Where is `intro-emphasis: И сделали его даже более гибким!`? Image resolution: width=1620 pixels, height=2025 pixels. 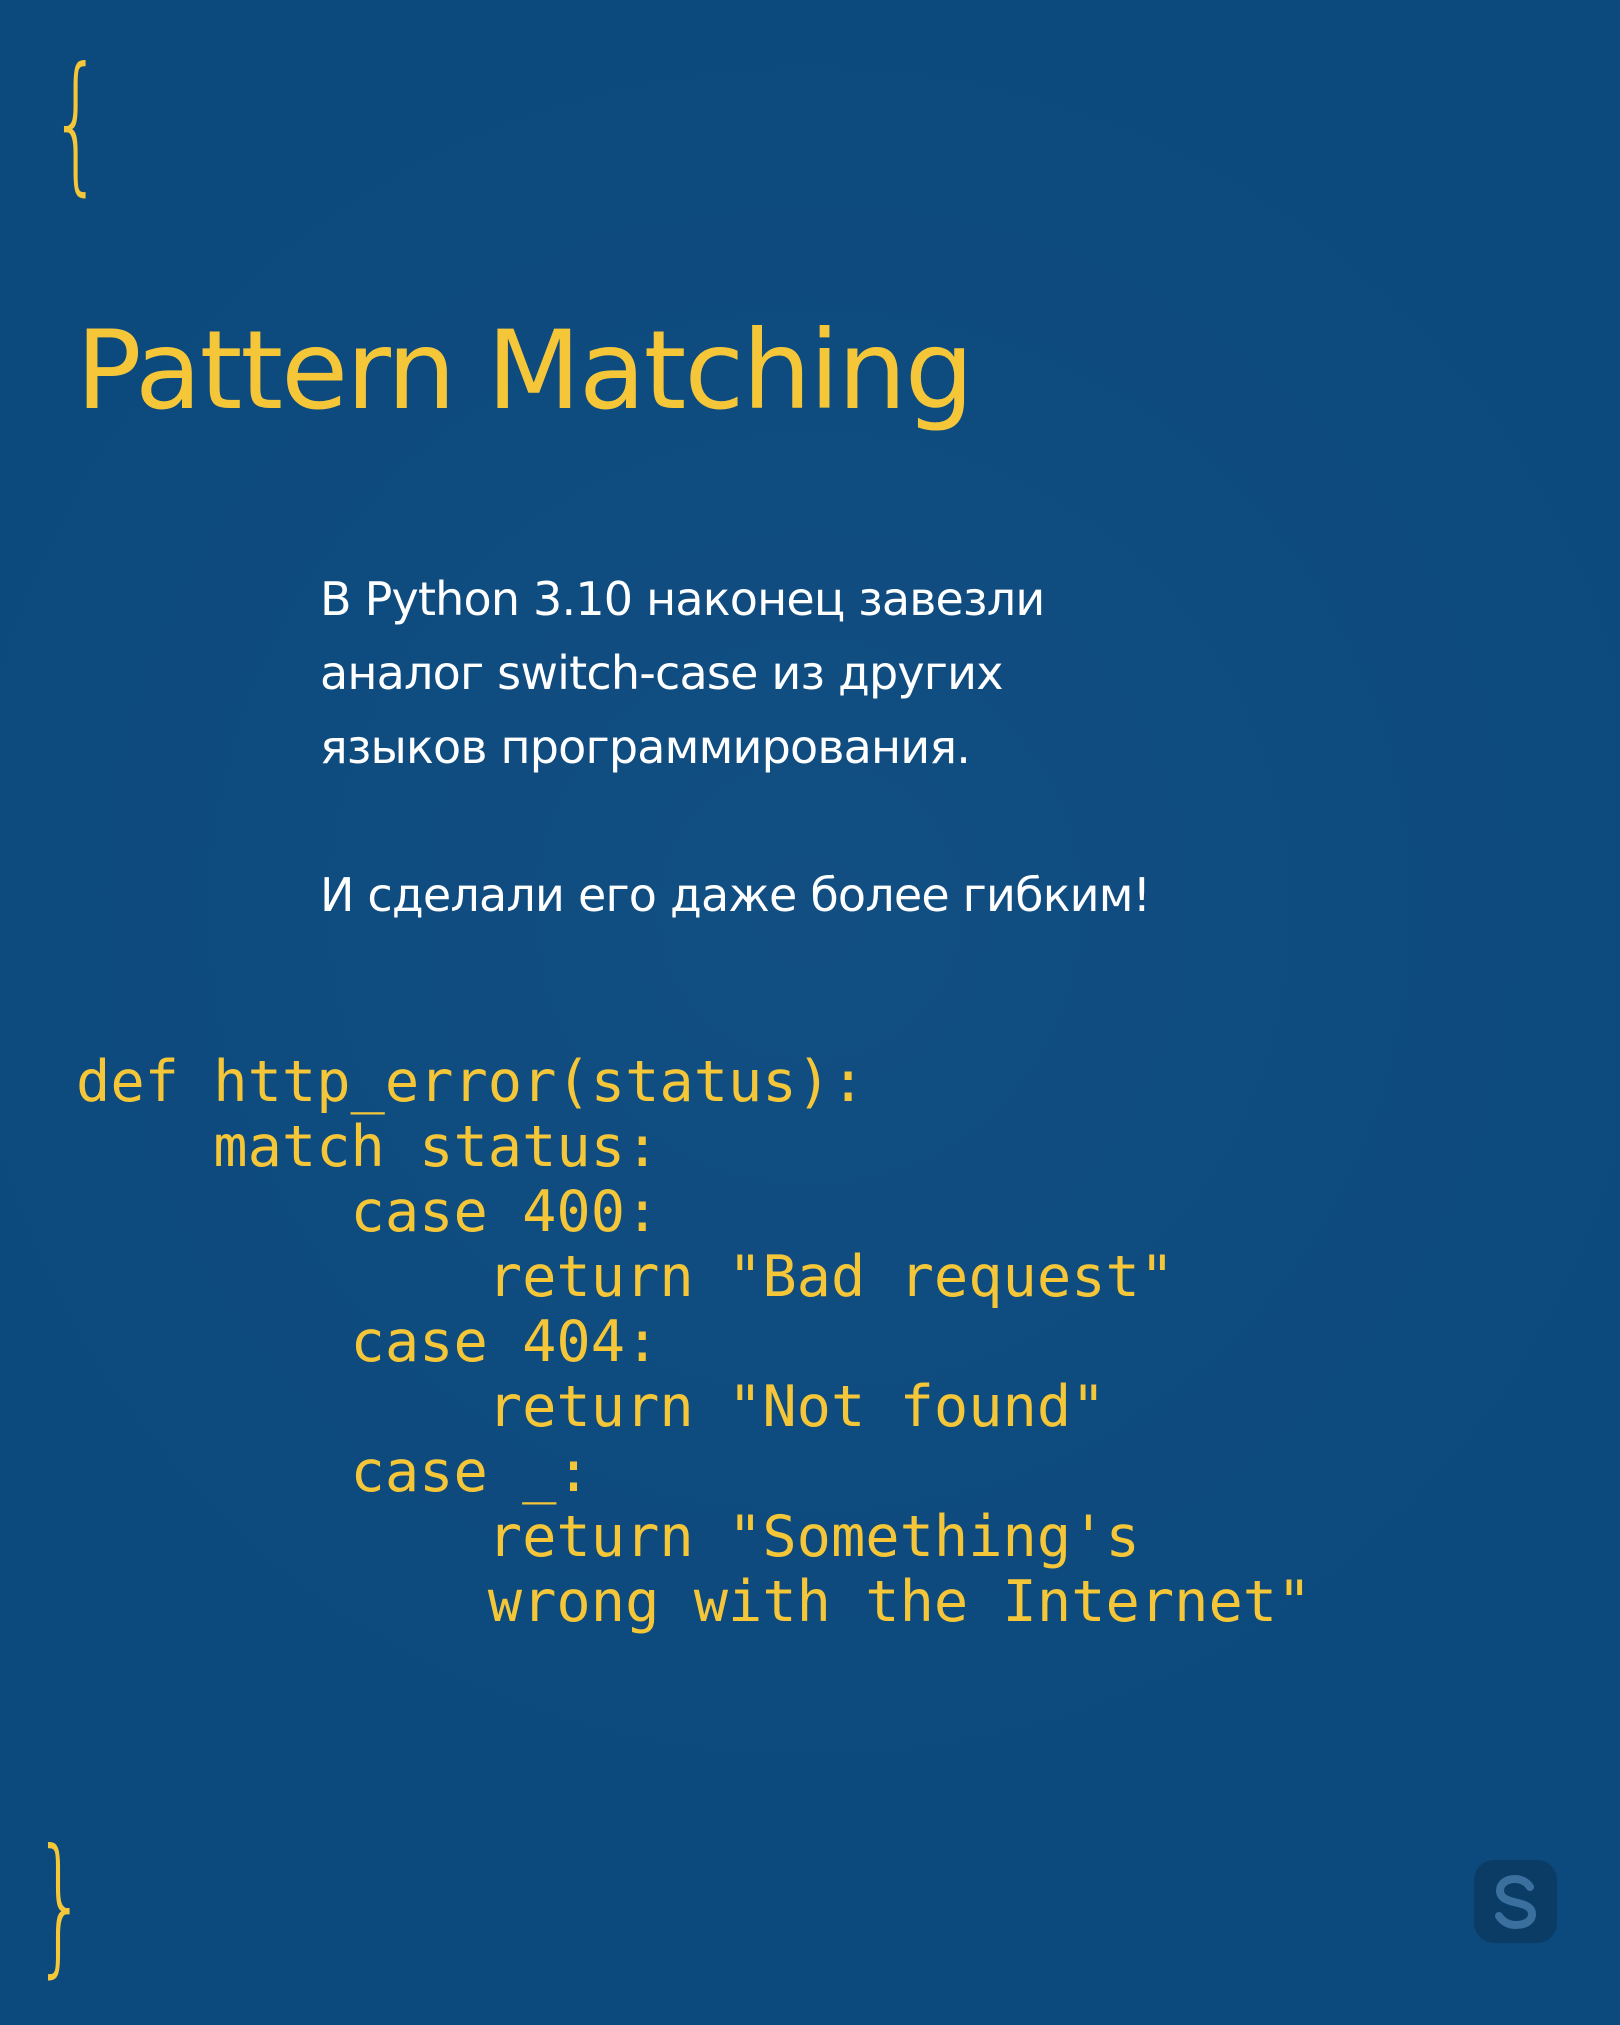 intro-emphasis: И сделали его даже более гибким! is located at coordinates (735, 895).